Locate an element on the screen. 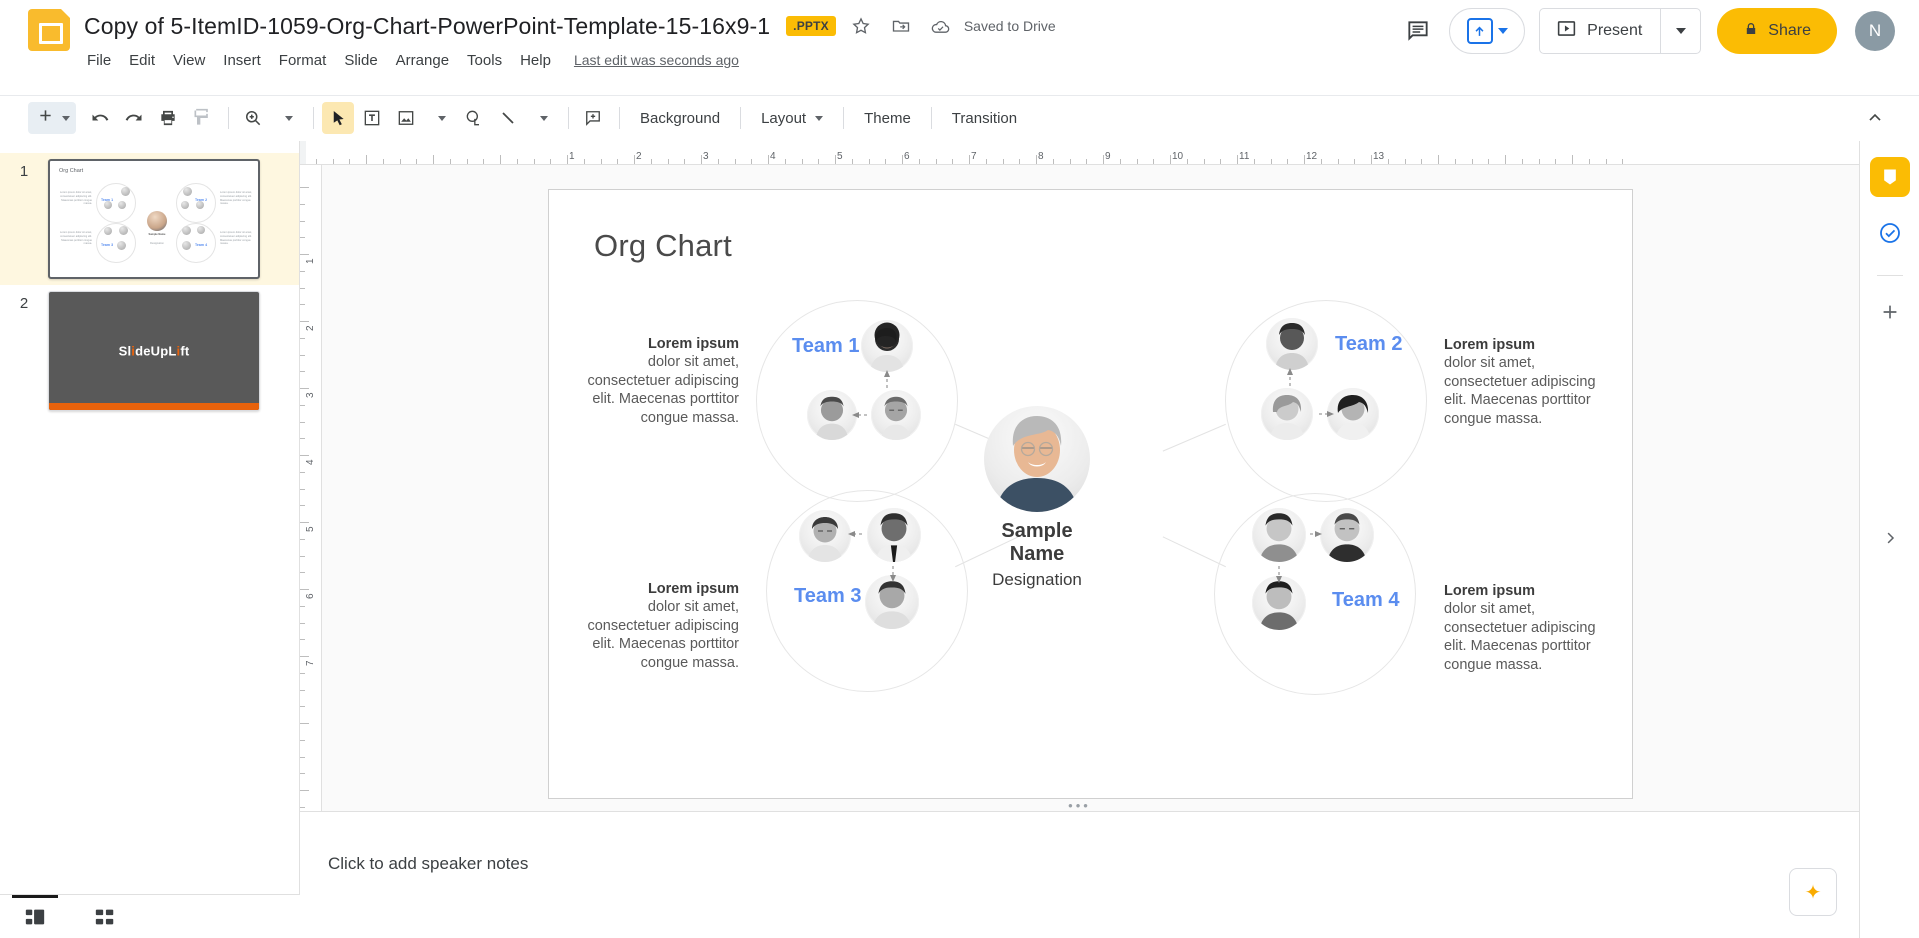 The image size is (1919, 938). redo-button is located at coordinates (134, 118).